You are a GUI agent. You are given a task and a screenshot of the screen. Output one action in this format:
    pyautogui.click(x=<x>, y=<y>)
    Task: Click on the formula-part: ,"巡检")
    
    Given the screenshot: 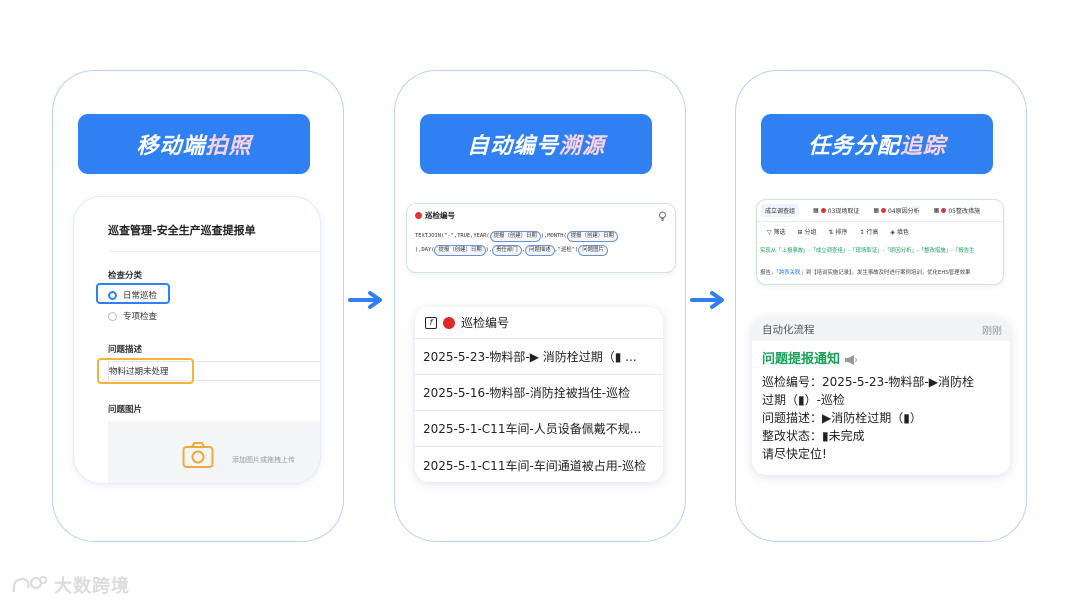 What is the action you would take?
    pyautogui.click(x=566, y=250)
    